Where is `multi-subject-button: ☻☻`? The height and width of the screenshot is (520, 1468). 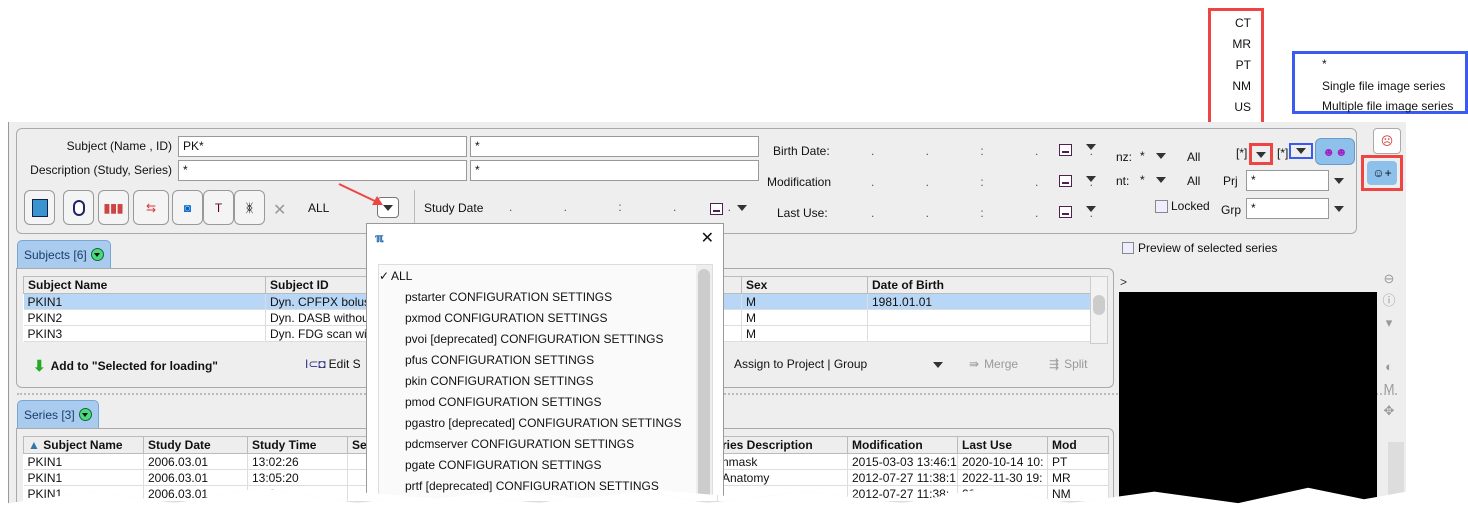
multi-subject-button: ☻☻ is located at coordinates (1335, 151).